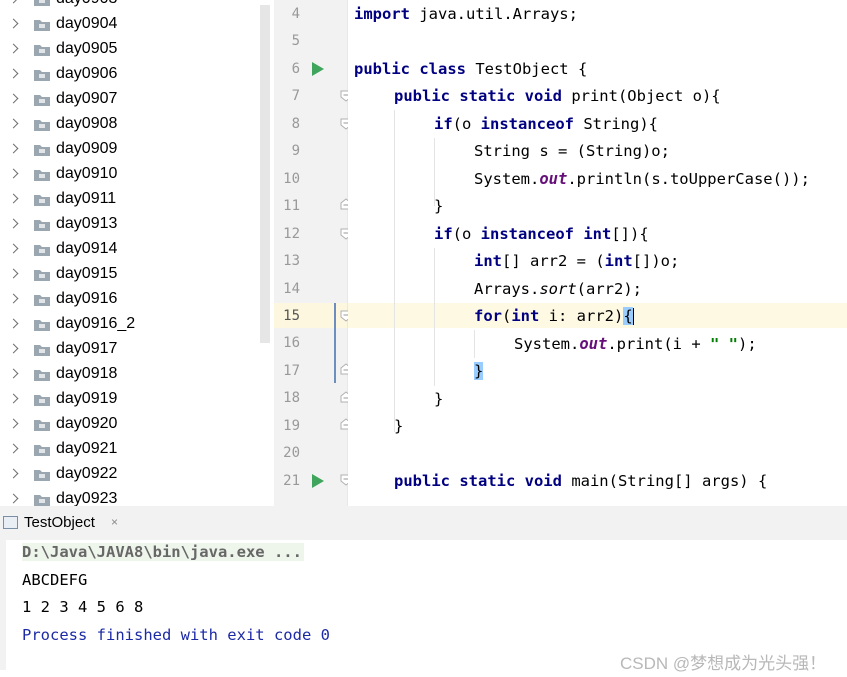 The image size is (847, 677). Describe the element at coordinates (87, 448) in the screenshot. I see `tree-item-label: day0921` at that location.